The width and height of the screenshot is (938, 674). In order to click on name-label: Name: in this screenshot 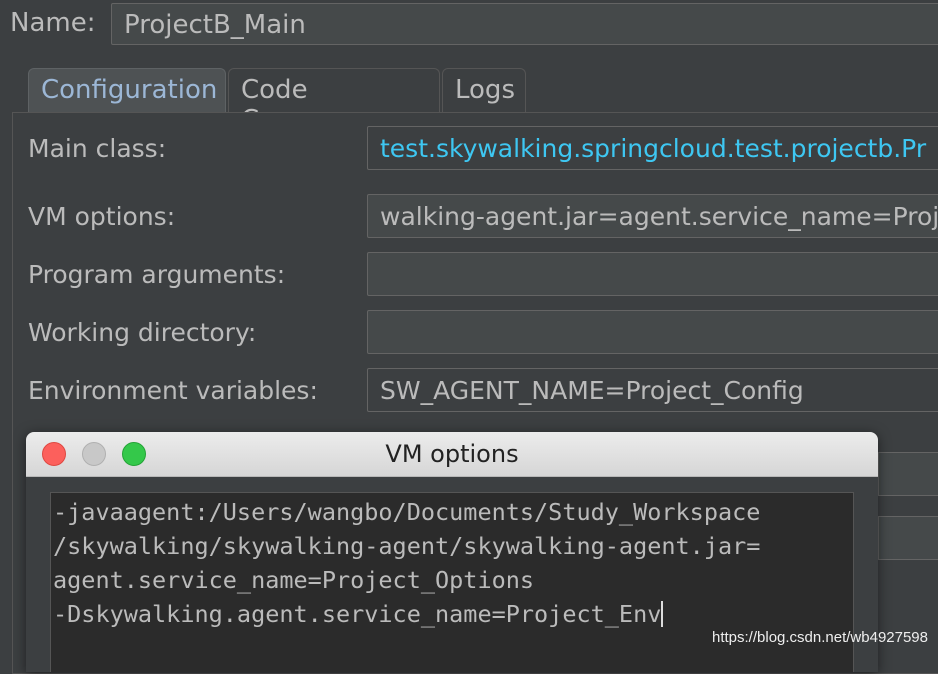, I will do `click(53, 23)`.